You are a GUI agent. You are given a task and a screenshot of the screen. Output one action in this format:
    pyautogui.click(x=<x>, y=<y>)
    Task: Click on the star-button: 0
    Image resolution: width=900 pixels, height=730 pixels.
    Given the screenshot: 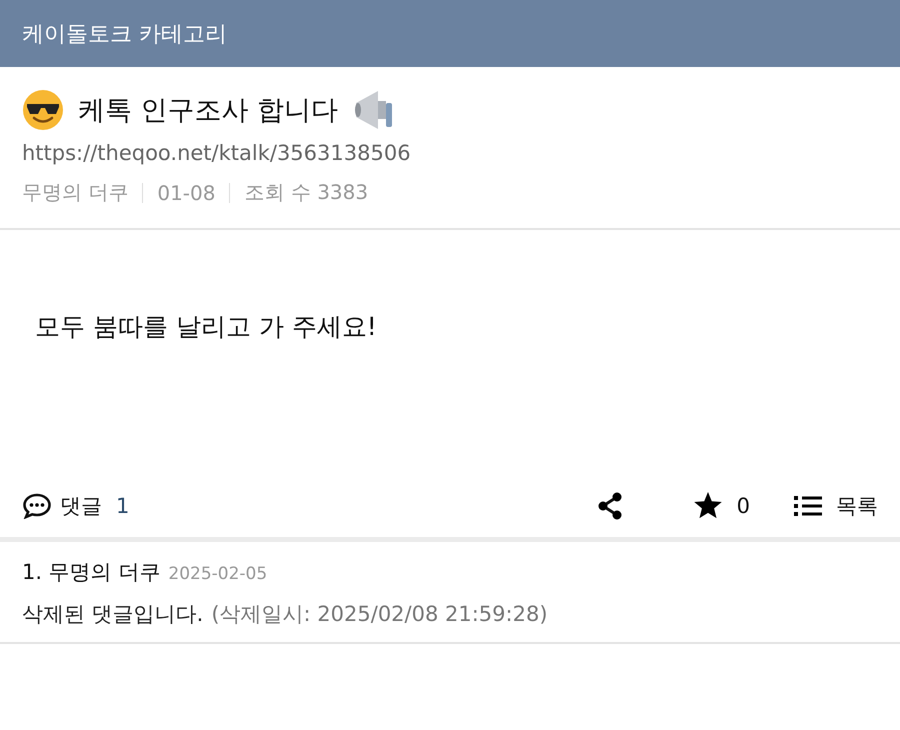 What is the action you would take?
    pyautogui.click(x=721, y=506)
    